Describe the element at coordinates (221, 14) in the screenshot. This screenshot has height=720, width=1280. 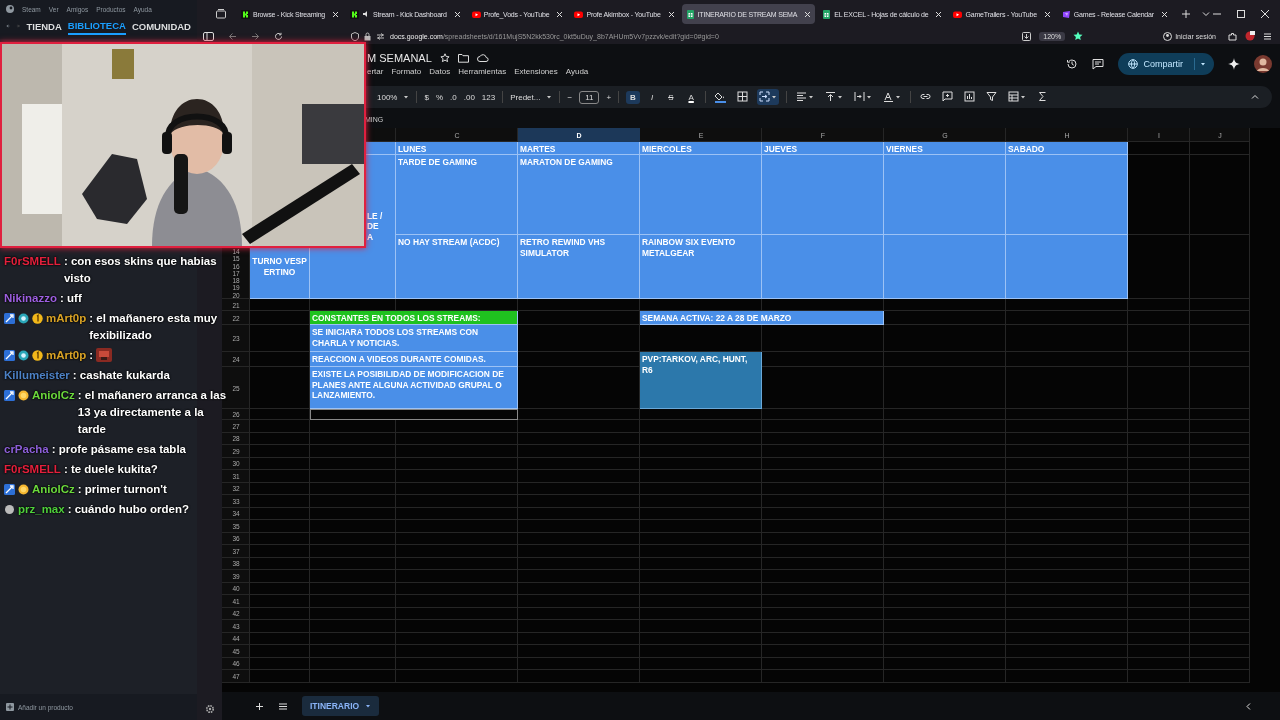
I see `tab-groups-icon` at that location.